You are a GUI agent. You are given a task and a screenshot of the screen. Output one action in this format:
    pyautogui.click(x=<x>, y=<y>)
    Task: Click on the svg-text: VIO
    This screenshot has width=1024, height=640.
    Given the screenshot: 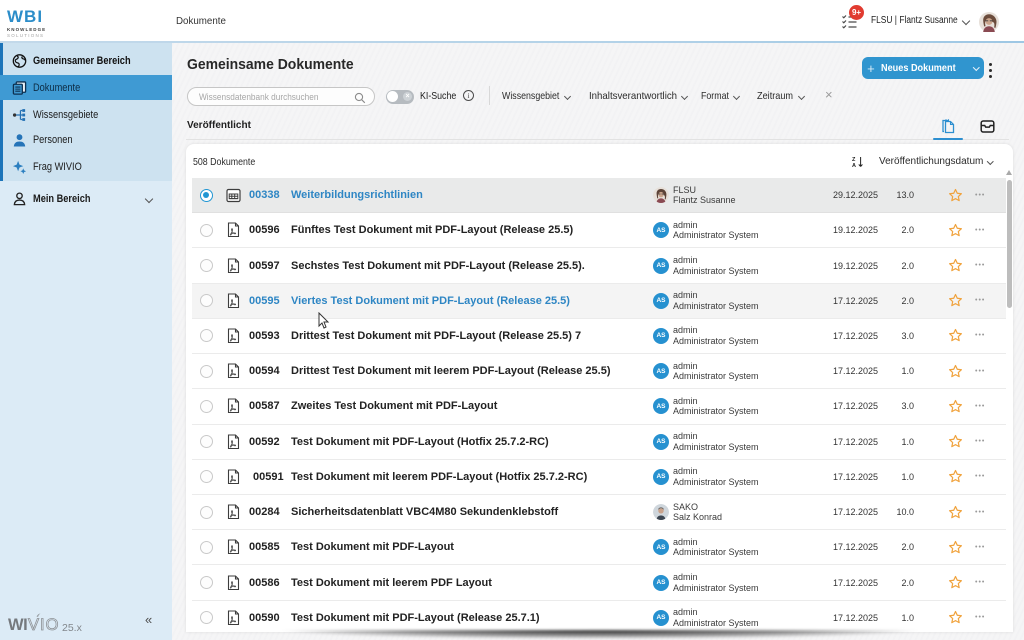 What is the action you would take?
    pyautogui.click(x=43, y=625)
    